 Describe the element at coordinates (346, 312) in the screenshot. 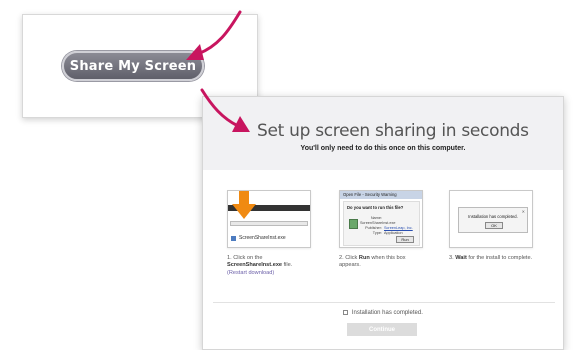

I see `install-complete-checkbox` at that location.